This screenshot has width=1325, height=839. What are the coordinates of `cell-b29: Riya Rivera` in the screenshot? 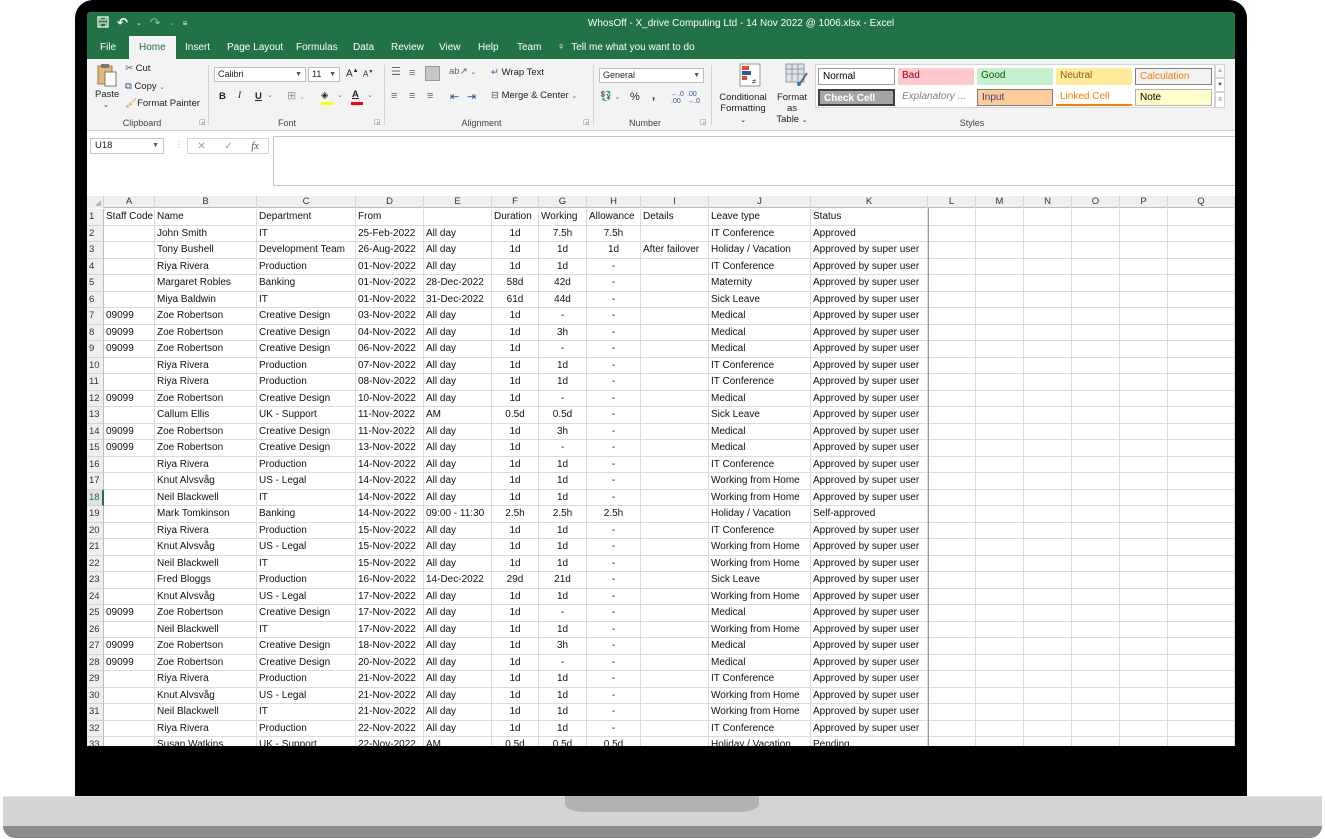 It's located at (206, 679).